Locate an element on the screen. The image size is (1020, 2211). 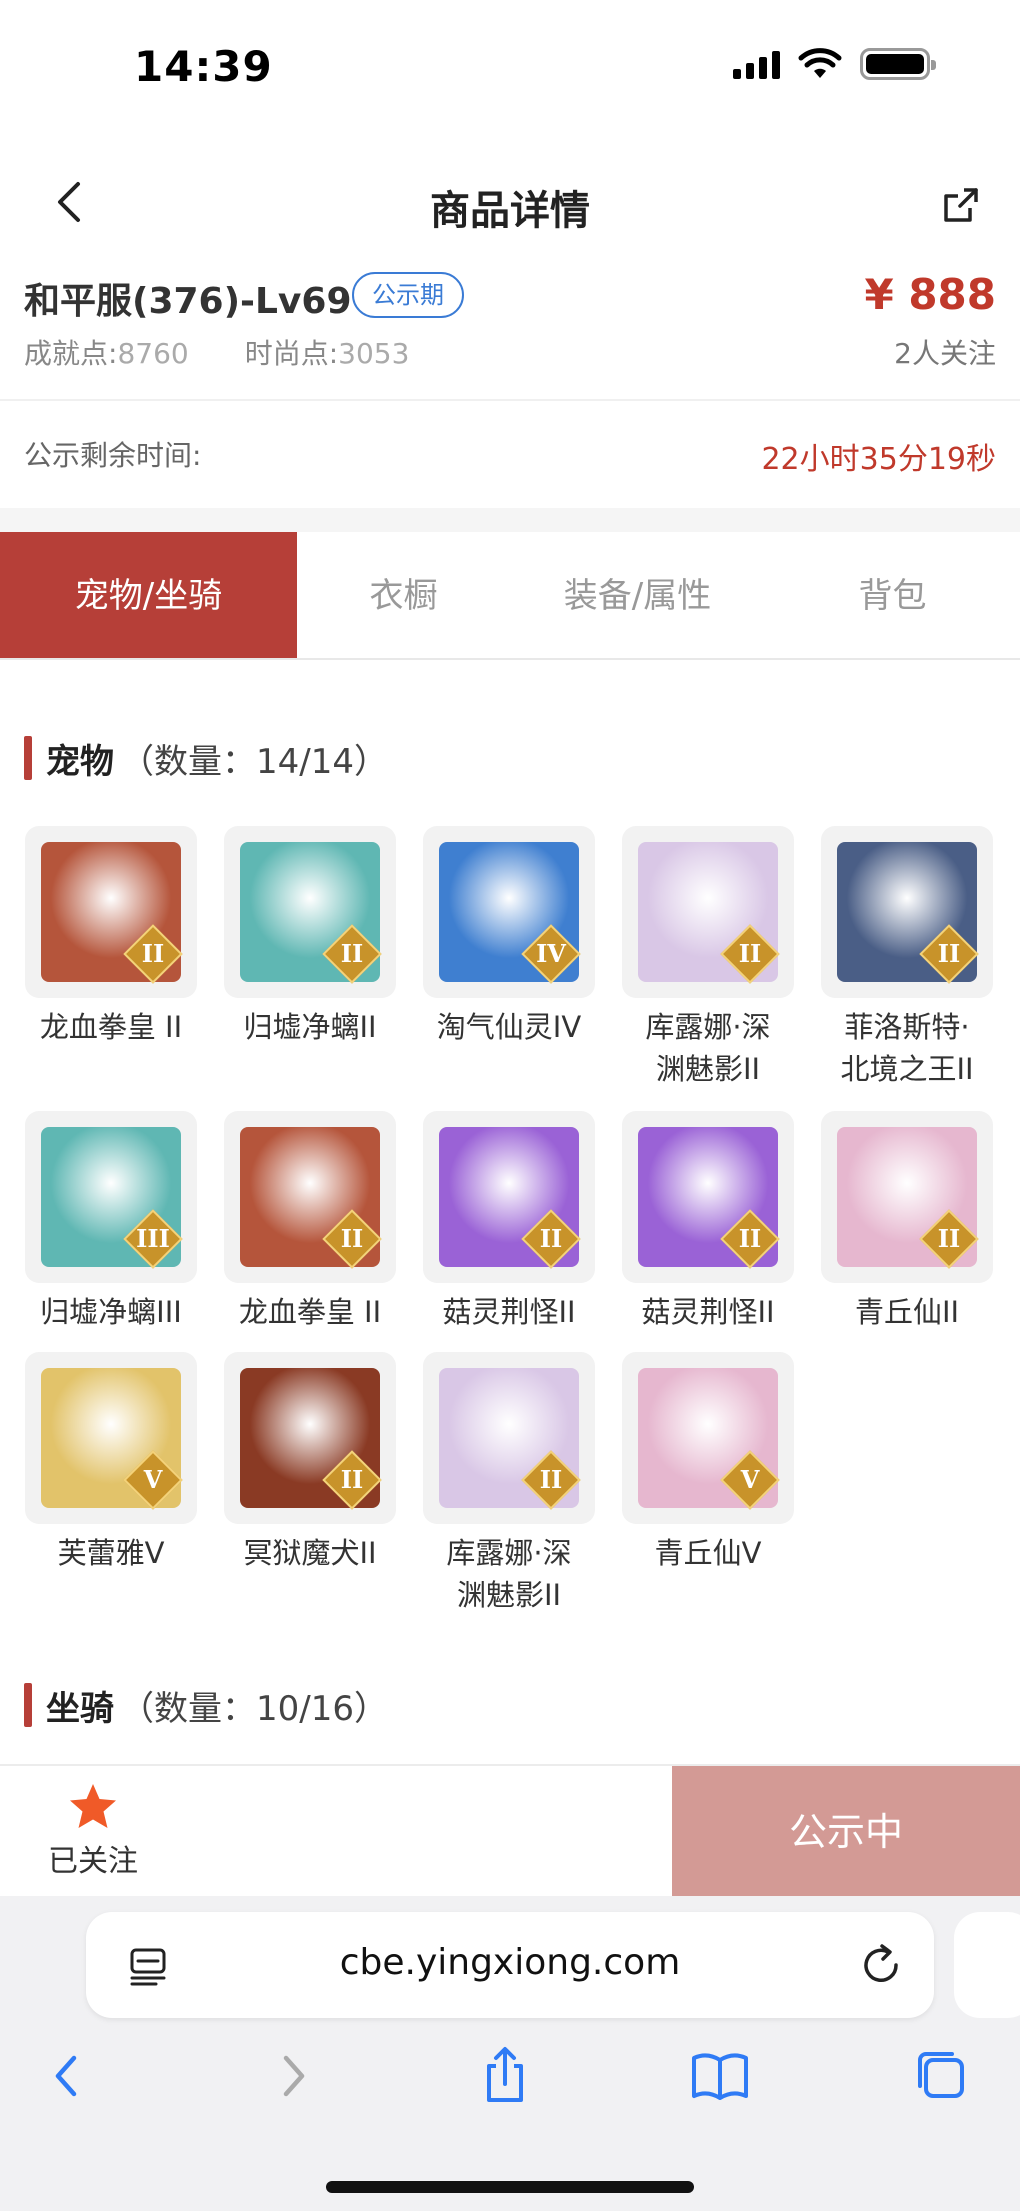
forward-icon is located at coordinates (292, 2076).